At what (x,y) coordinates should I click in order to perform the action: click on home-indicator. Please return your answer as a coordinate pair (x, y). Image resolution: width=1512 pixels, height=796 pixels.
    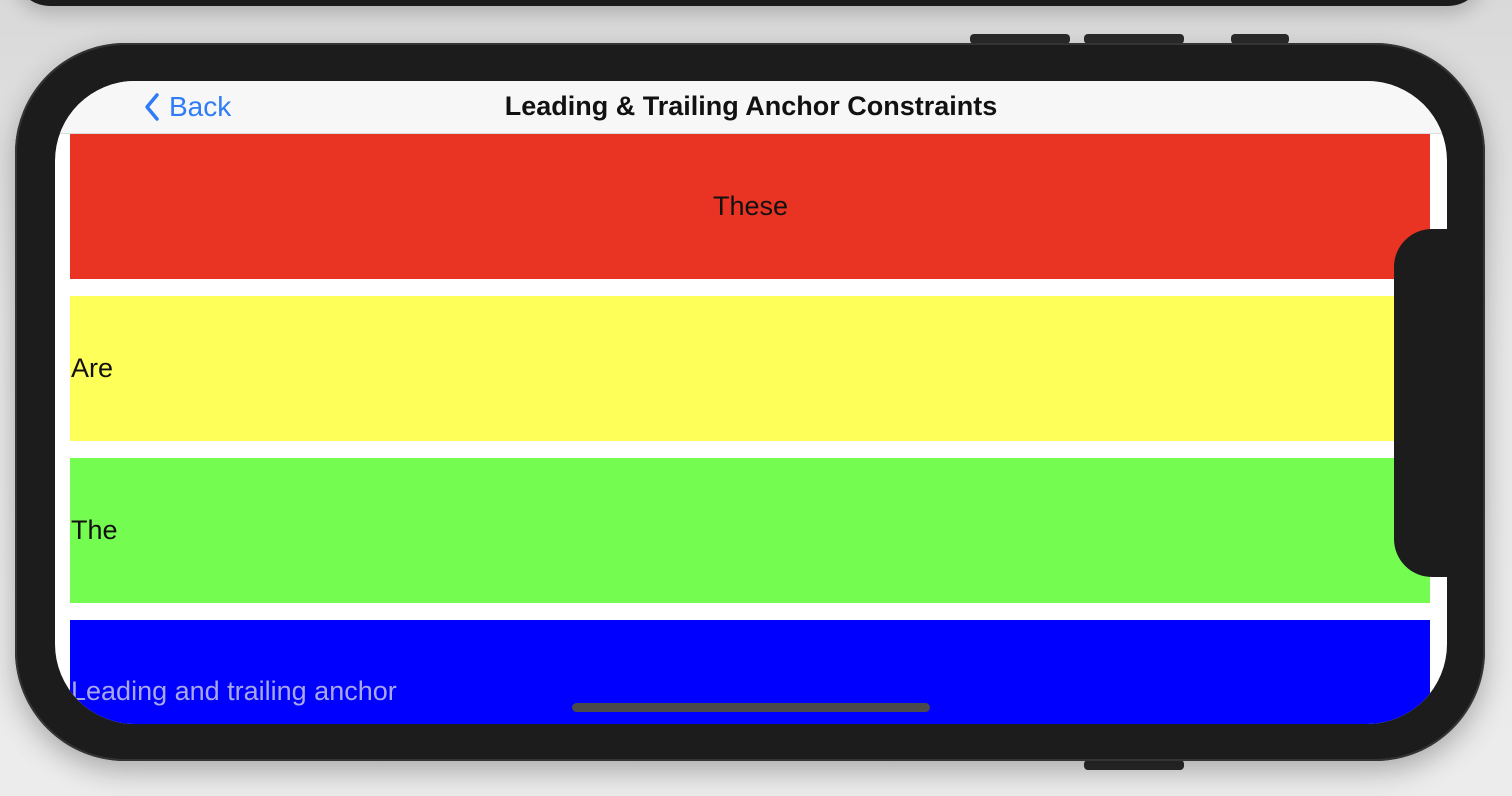
    Looking at the image, I should click on (751, 707).